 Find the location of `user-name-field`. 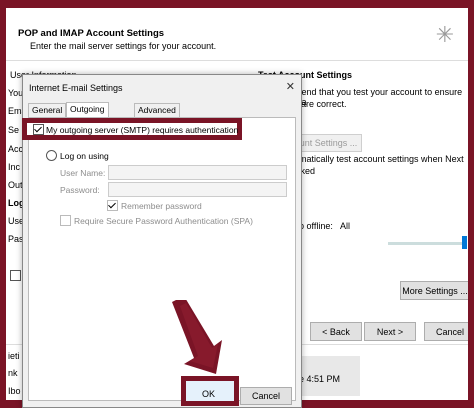

user-name-field is located at coordinates (197, 172).